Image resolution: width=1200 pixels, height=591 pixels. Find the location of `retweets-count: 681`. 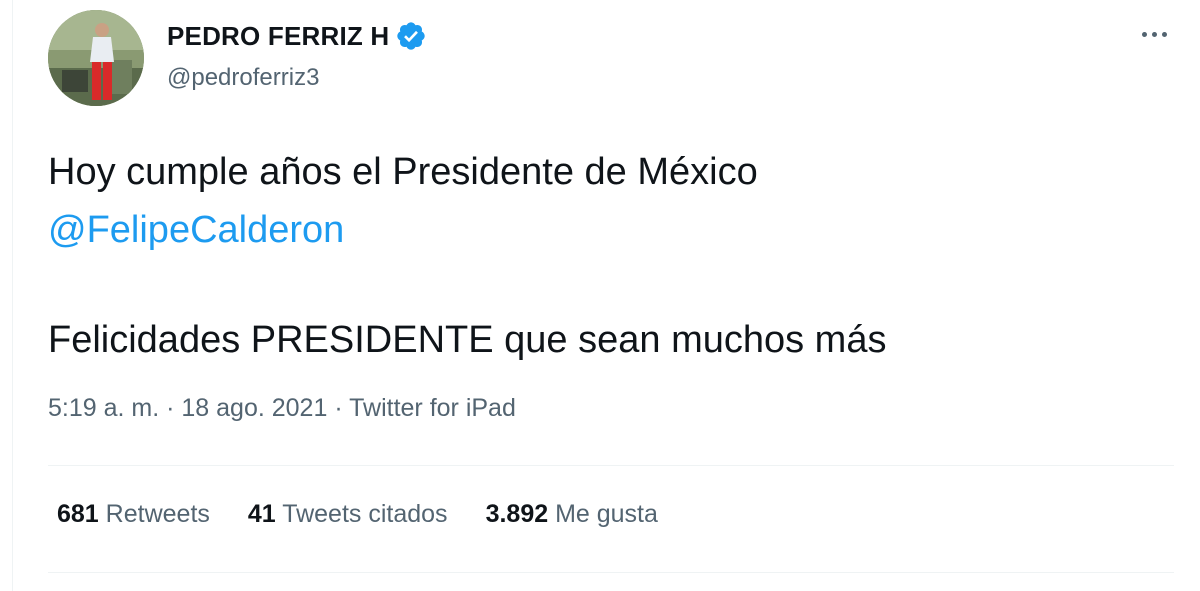

retweets-count: 681 is located at coordinates (78, 514).